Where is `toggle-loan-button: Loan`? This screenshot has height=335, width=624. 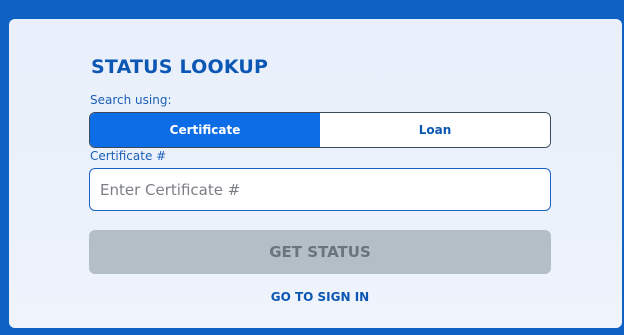 toggle-loan-button: Loan is located at coordinates (435, 130).